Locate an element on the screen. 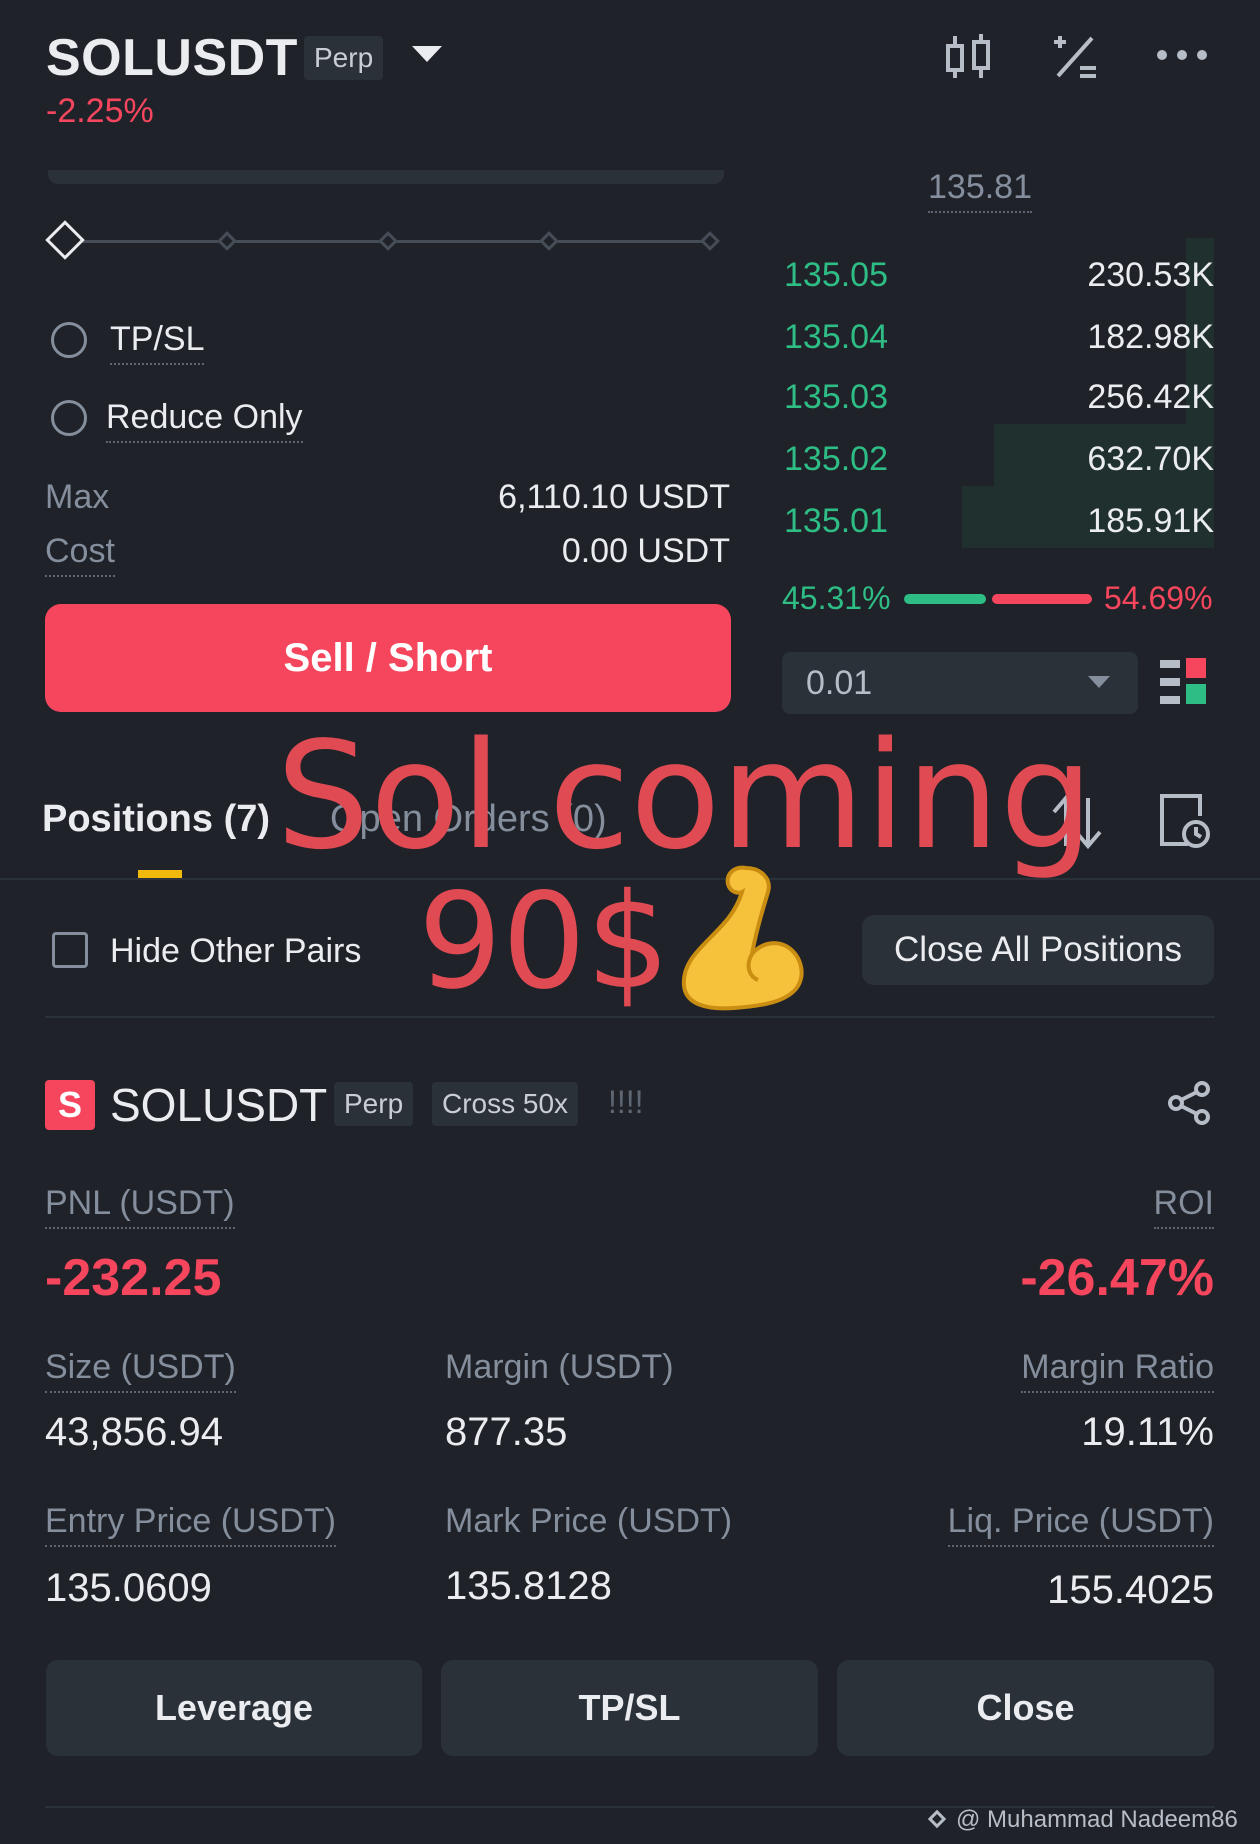 The image size is (1260, 1844). sell-ratio-bar is located at coordinates (1042, 599).